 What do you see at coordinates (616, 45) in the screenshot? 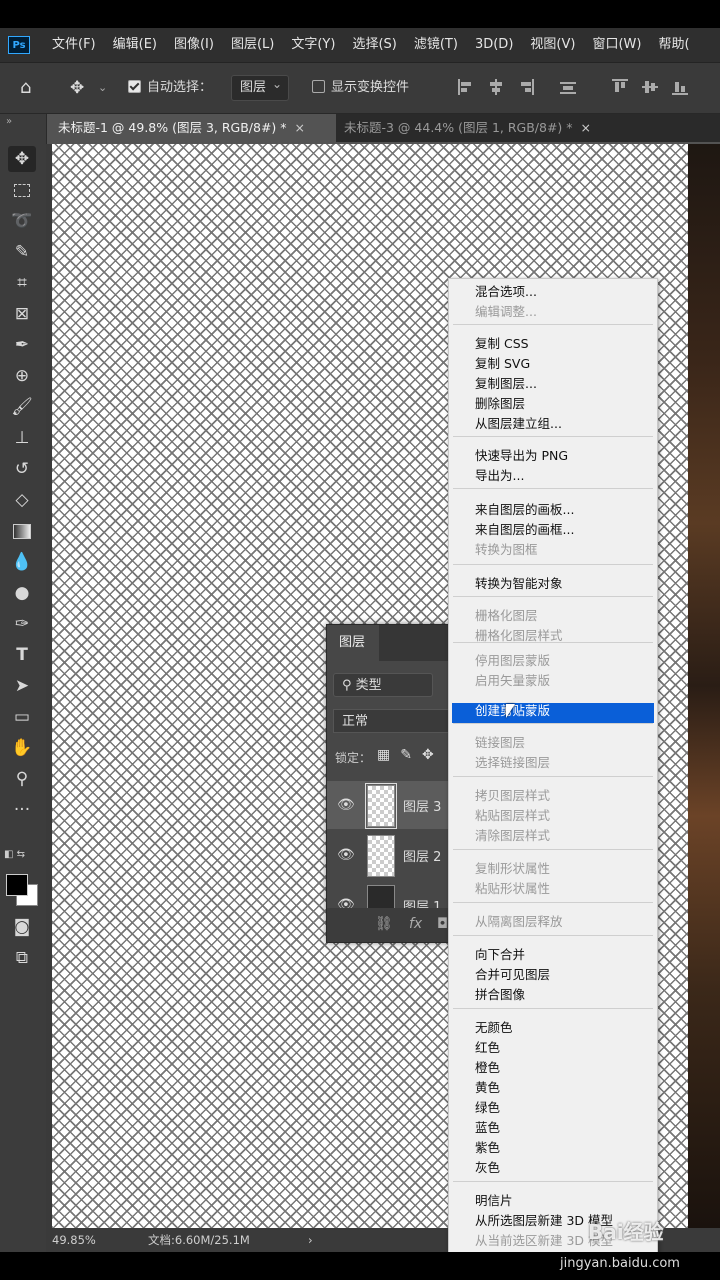
I see `menu-window: 窗口(W)` at bounding box center [616, 45].